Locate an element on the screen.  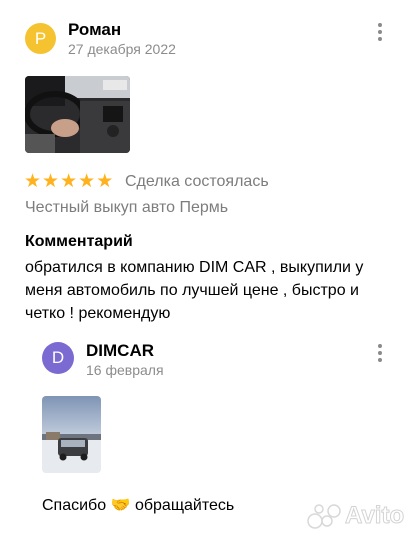
reply-text: Спасибо 🤝 обращайтесь is located at coordinates (138, 505).